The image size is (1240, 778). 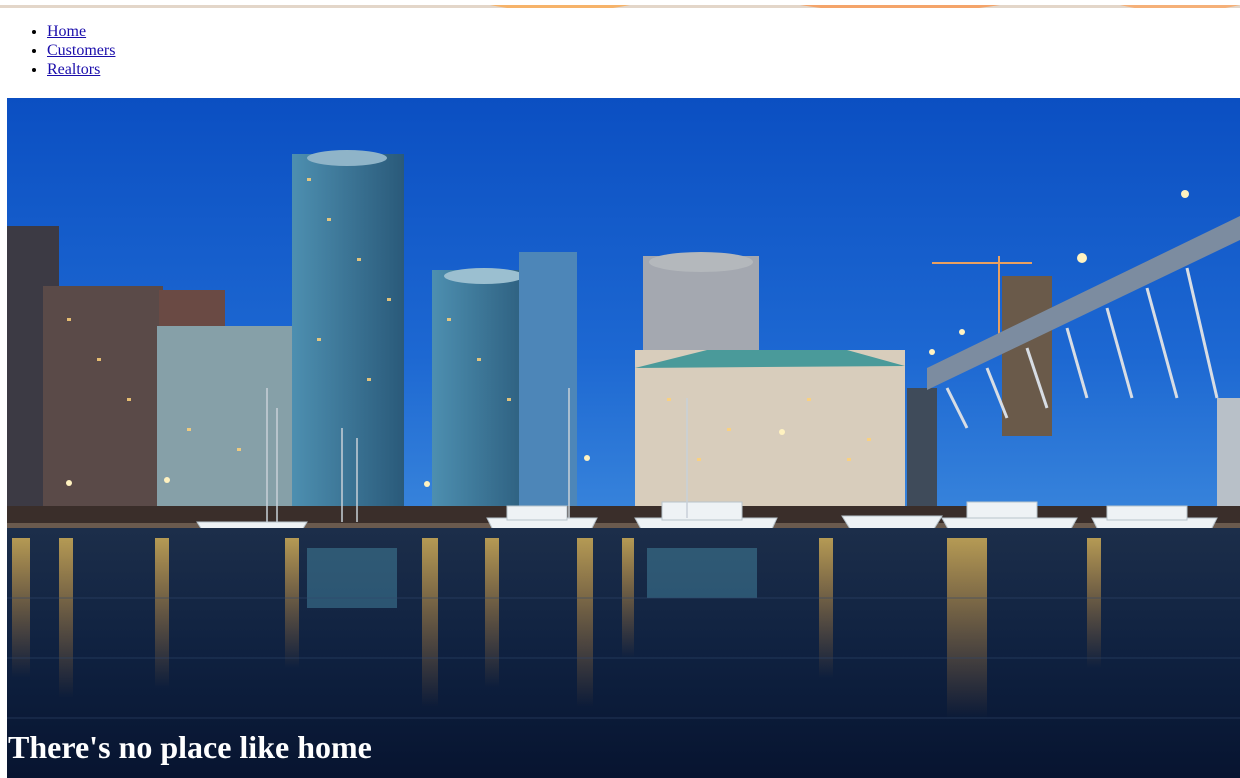 What do you see at coordinates (66, 31) in the screenshot?
I see `nav-link-home: Home` at bounding box center [66, 31].